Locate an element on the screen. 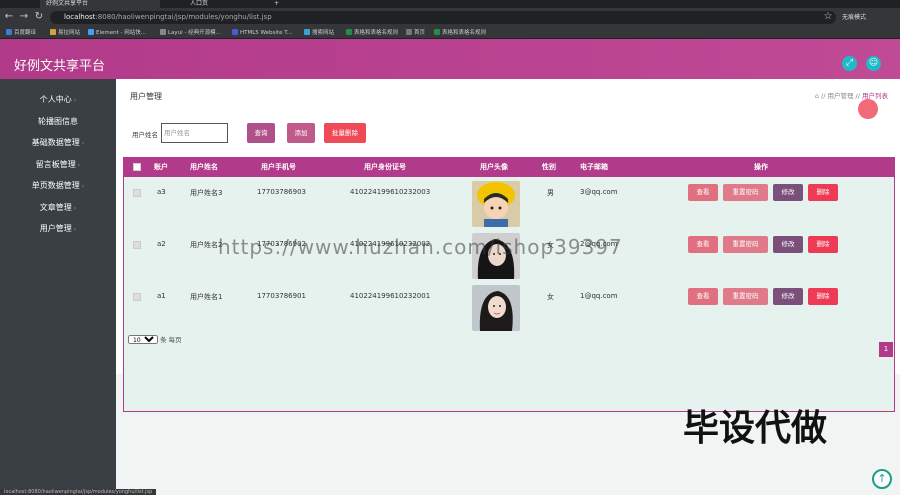 This screenshot has height=495, width=900. col-name: 用户姓名 is located at coordinates (204, 167).